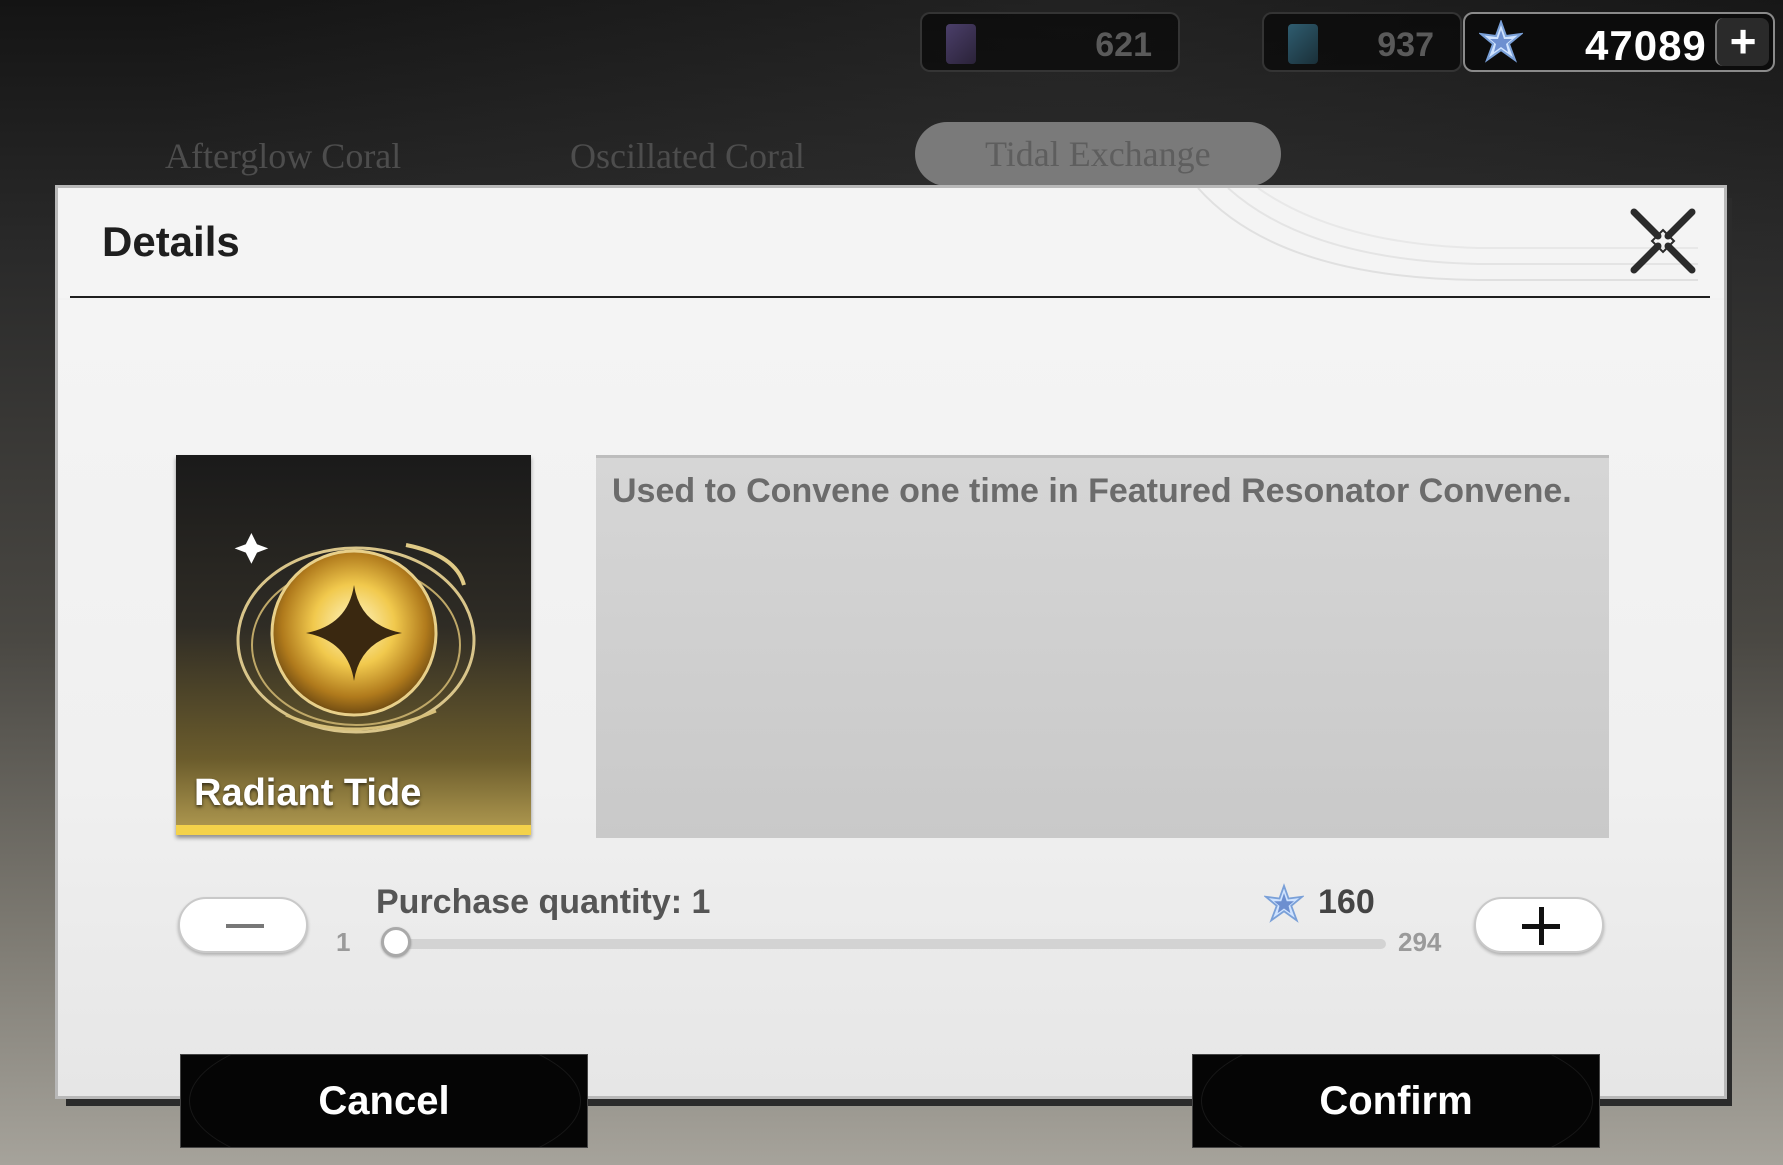  I want to click on dialog-header: Details, so click(891, 243).